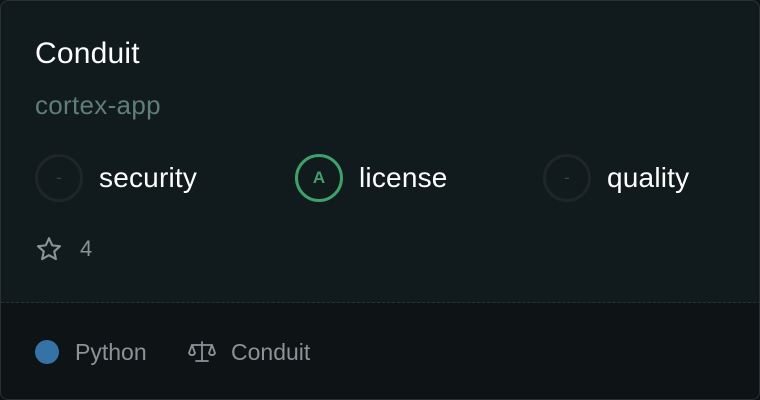  I want to click on score-quality: - quality, so click(616, 178).